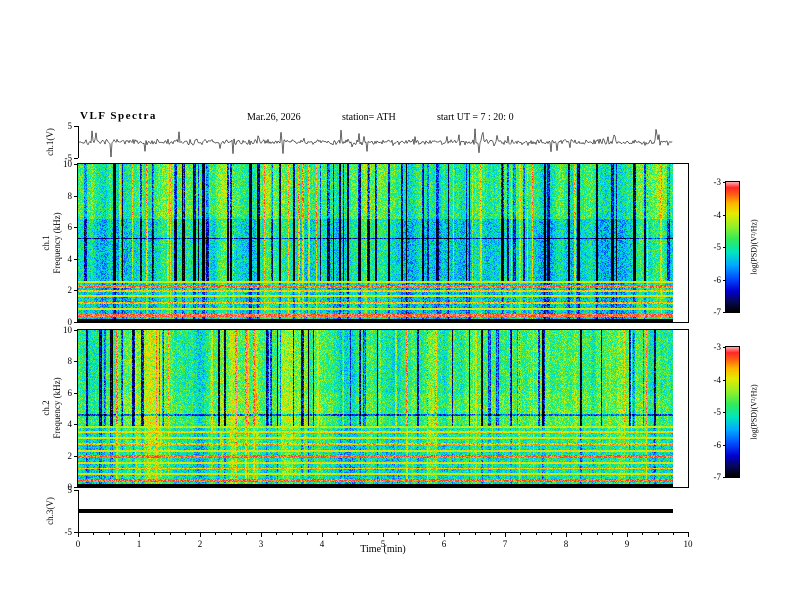  I want to click on ch2-frequency-axis-label: ch.2 Frequency (kHz), so click(52, 407).